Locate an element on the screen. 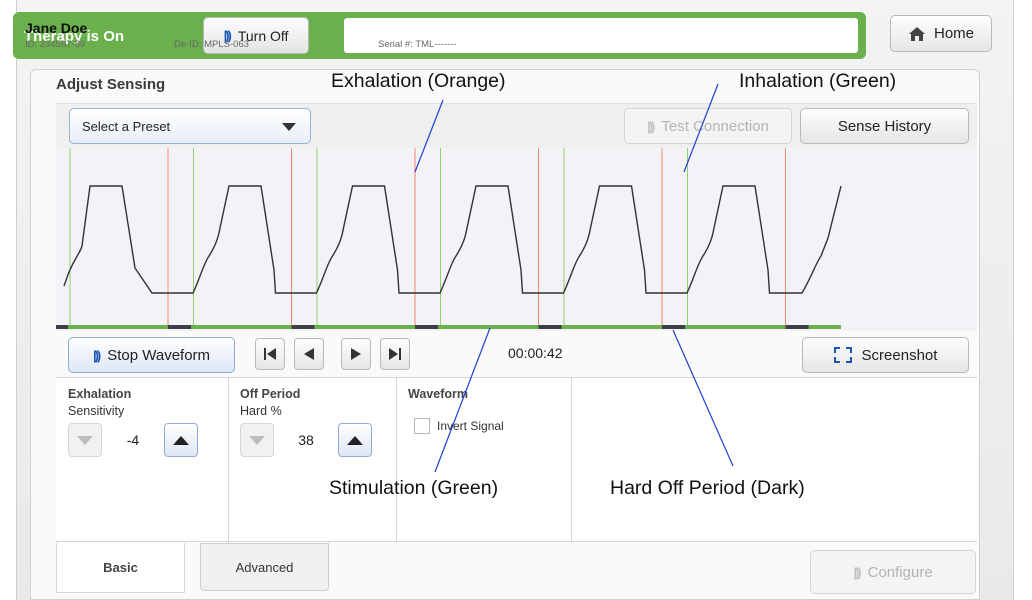  exhalation-callout: Exhalation (Orange) is located at coordinates (418, 81).